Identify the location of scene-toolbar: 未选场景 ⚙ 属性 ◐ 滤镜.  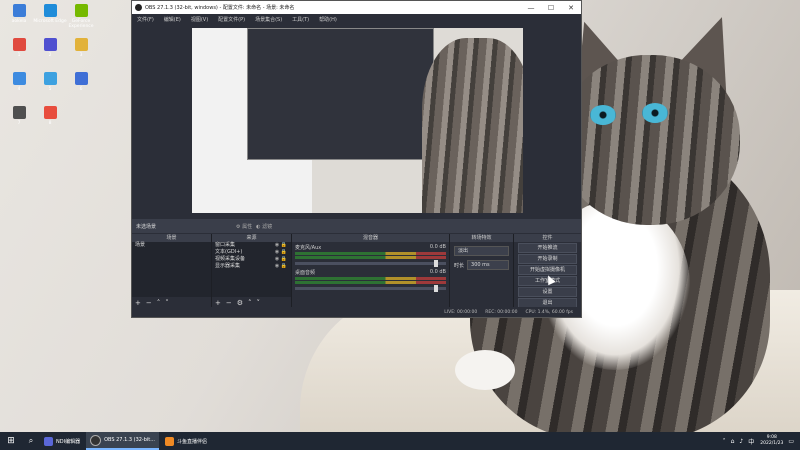
(356, 226).